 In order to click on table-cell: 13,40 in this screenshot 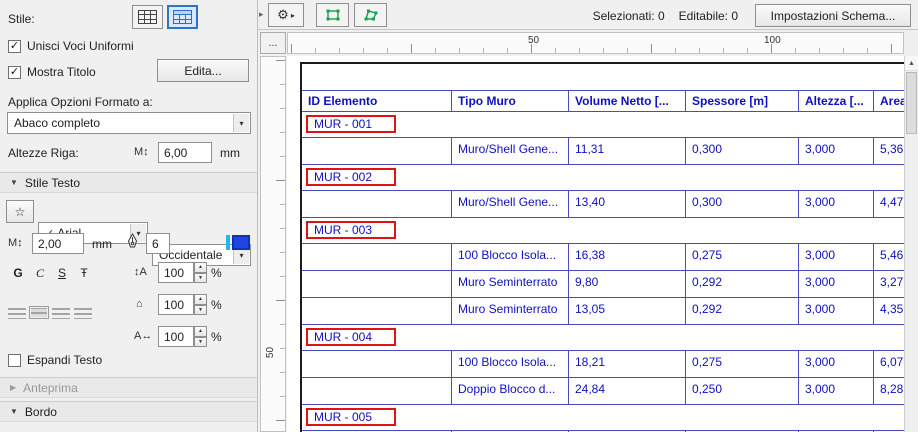, I will do `click(627, 204)`.